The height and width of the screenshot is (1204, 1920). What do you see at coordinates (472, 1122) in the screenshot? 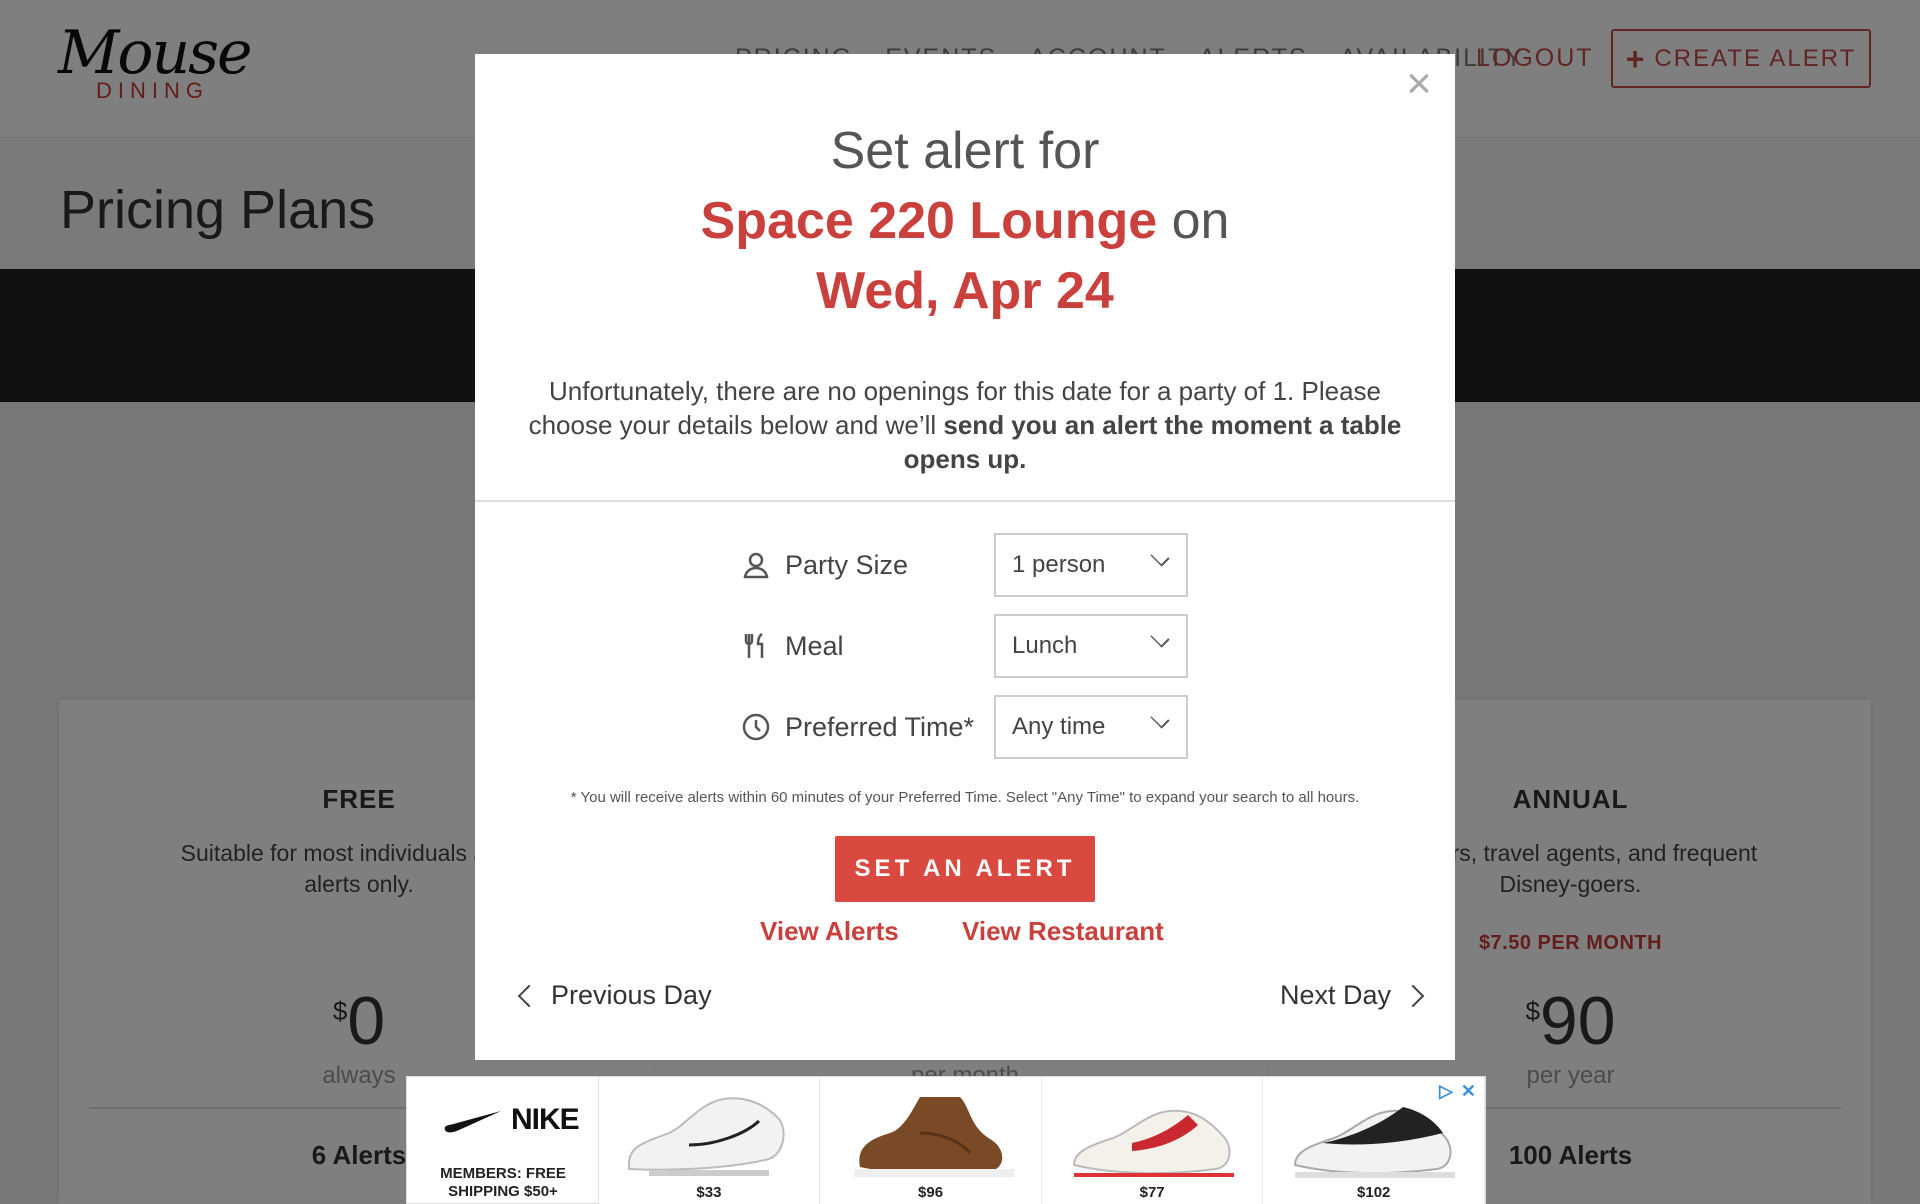
I see `nike-swoosh-icon` at bounding box center [472, 1122].